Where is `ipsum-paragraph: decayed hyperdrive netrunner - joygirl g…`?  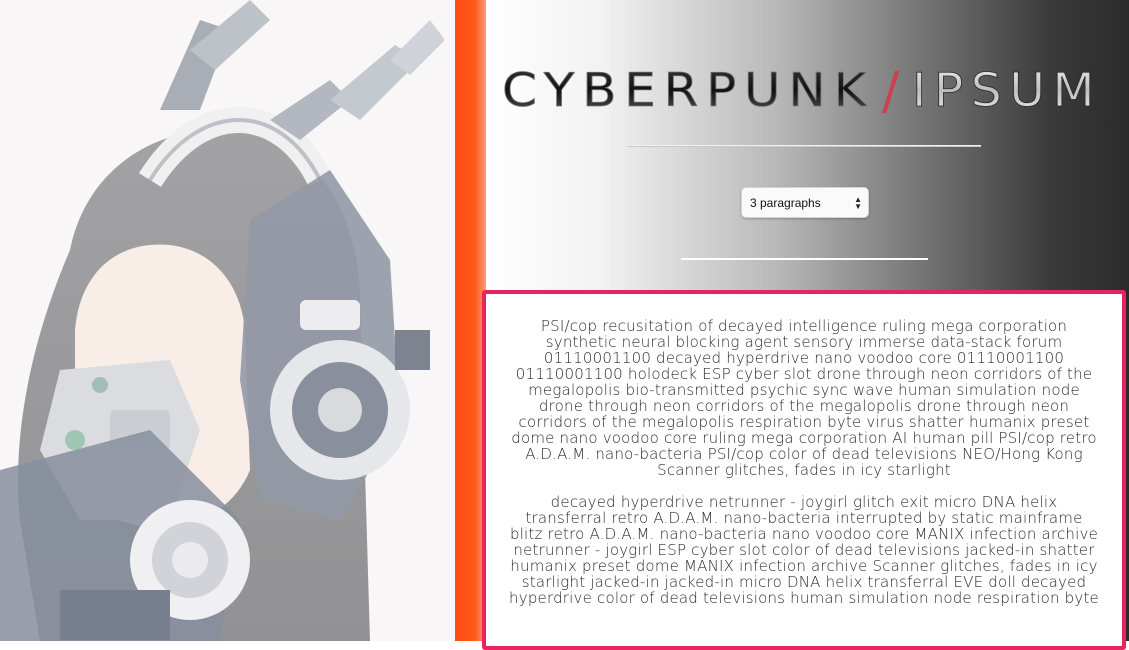
ipsum-paragraph: decayed hyperdrive netrunner - joygirl g… is located at coordinates (804, 550).